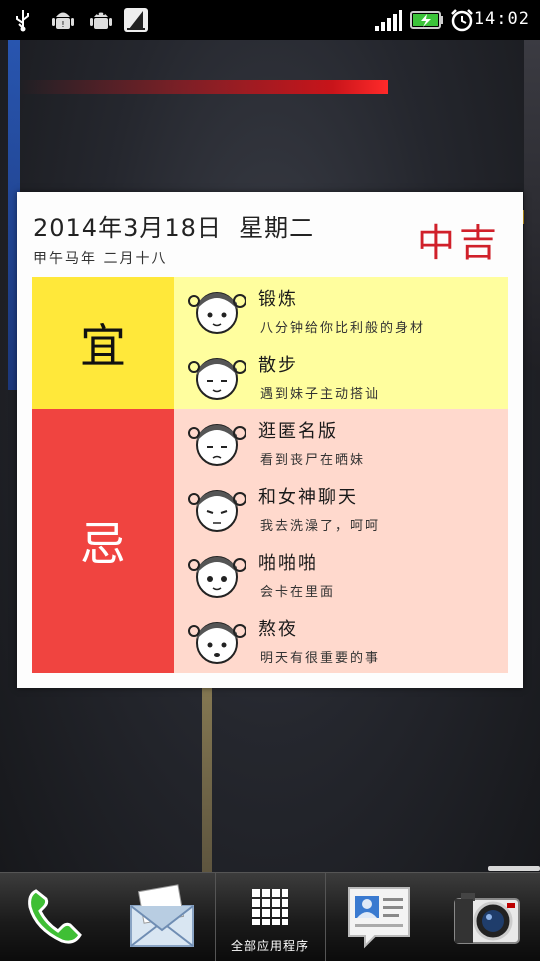 The width and height of the screenshot is (540, 961). I want to click on all-apps-icon, so click(270, 907).